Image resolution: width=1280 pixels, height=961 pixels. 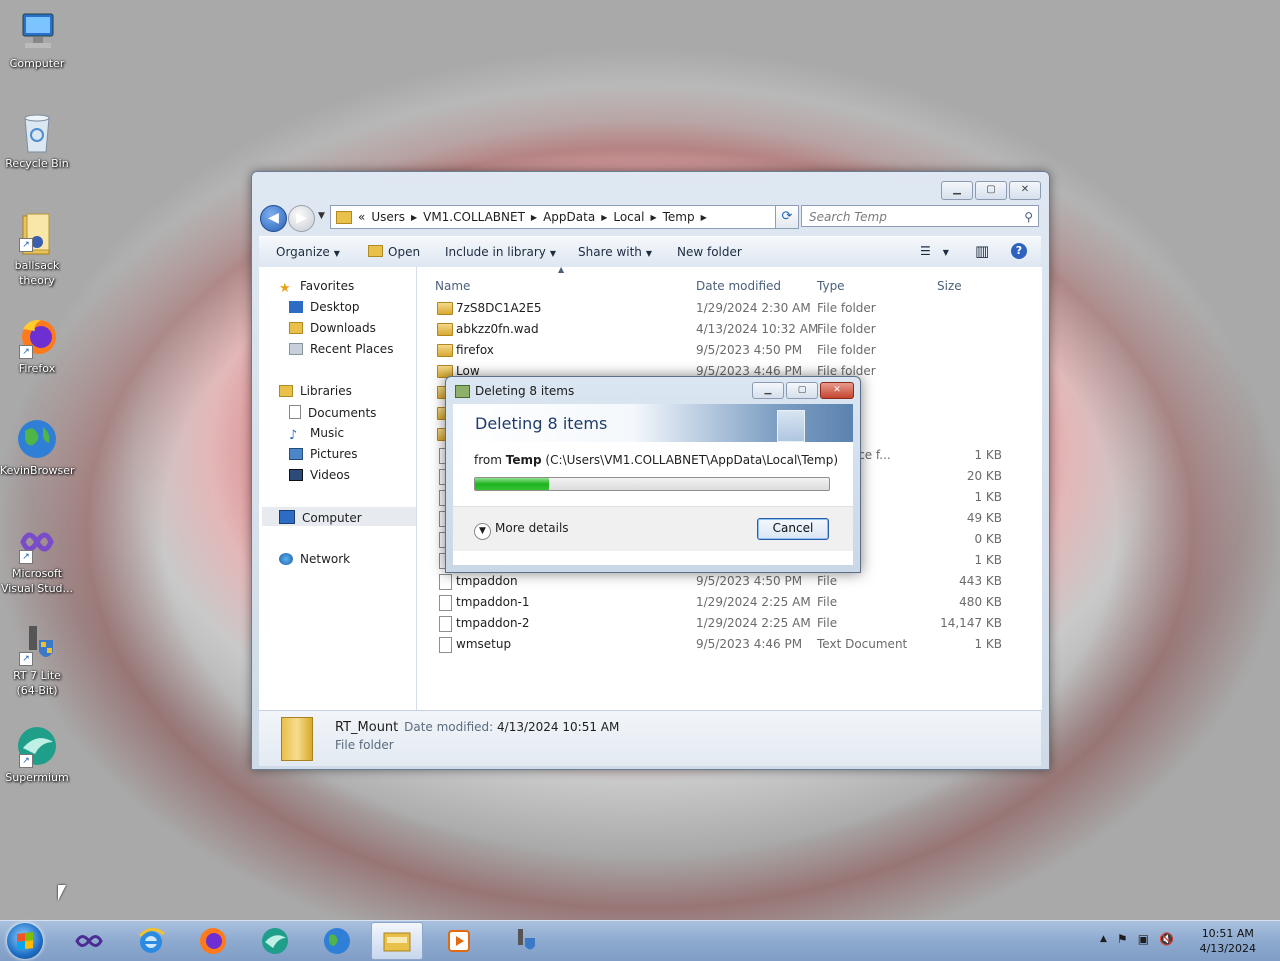 What do you see at coordinates (341, 349) in the screenshot?
I see `nav-recent-places: Recent Places` at bounding box center [341, 349].